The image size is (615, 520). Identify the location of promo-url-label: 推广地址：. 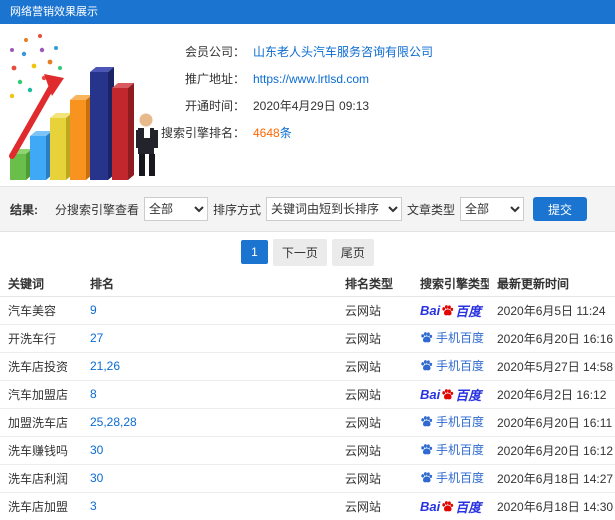
(214, 79).